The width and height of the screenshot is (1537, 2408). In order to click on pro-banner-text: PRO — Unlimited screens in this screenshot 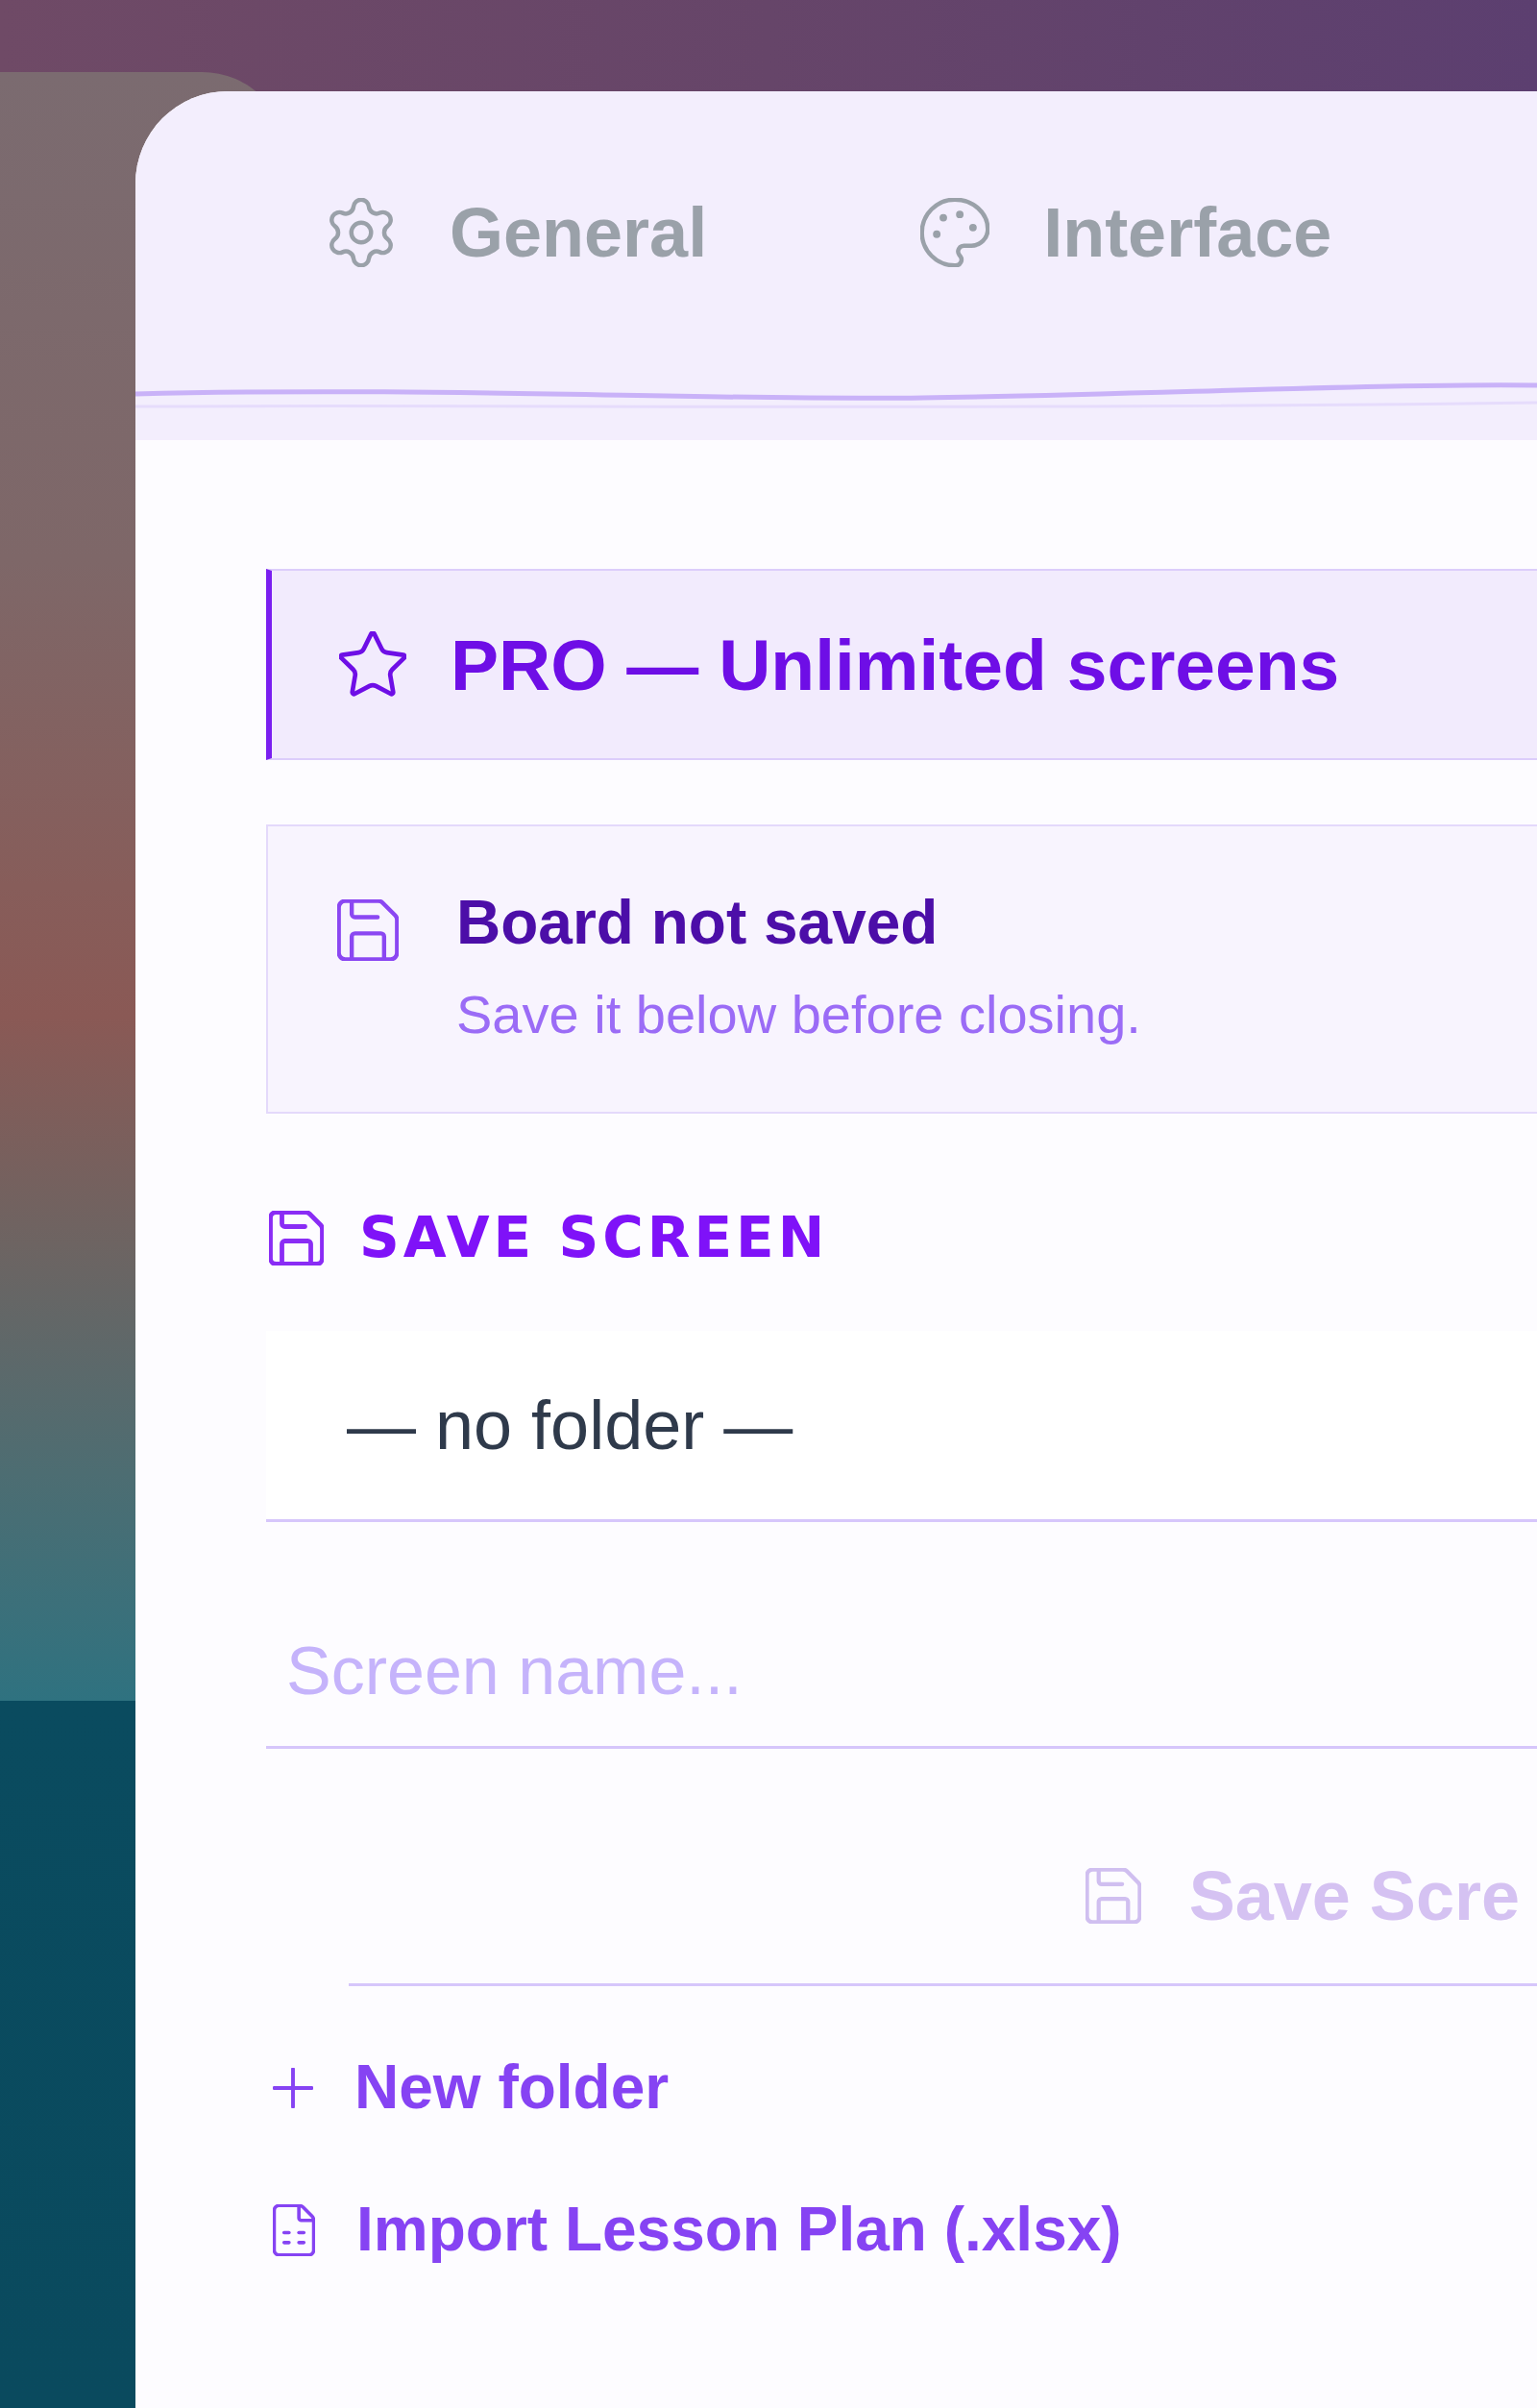, I will do `click(895, 664)`.